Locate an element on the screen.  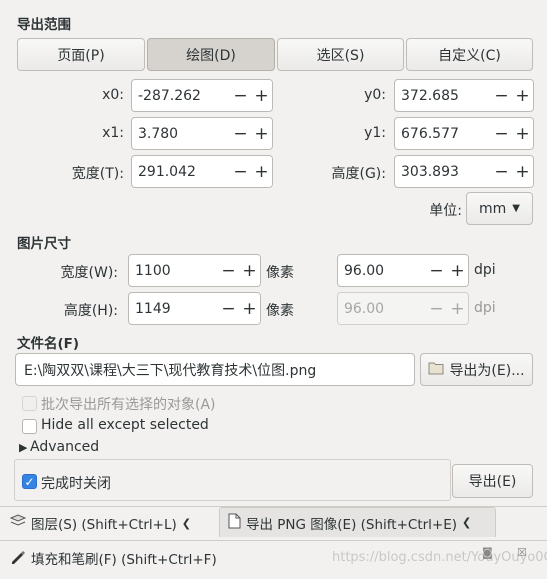
area-height-input: 303.893 is located at coordinates (443, 171).